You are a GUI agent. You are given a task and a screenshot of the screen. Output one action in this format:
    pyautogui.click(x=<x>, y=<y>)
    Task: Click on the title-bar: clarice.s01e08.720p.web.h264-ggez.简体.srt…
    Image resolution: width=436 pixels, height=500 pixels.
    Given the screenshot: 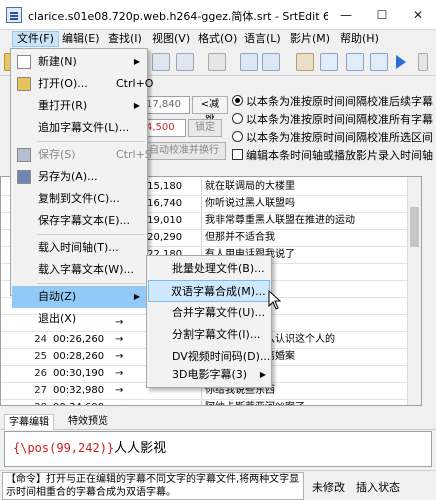 What is the action you would take?
    pyautogui.click(x=218, y=15)
    